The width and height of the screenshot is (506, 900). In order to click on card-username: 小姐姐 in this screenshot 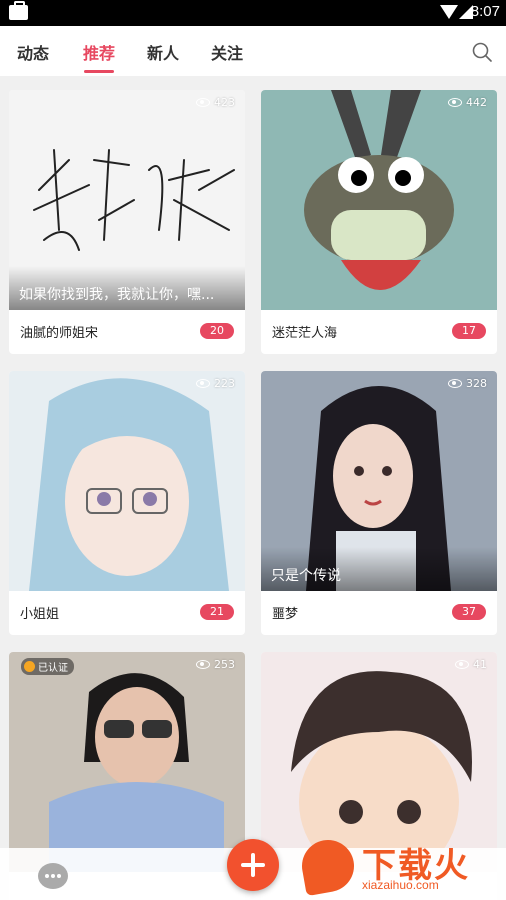, I will do `click(40, 614)`.